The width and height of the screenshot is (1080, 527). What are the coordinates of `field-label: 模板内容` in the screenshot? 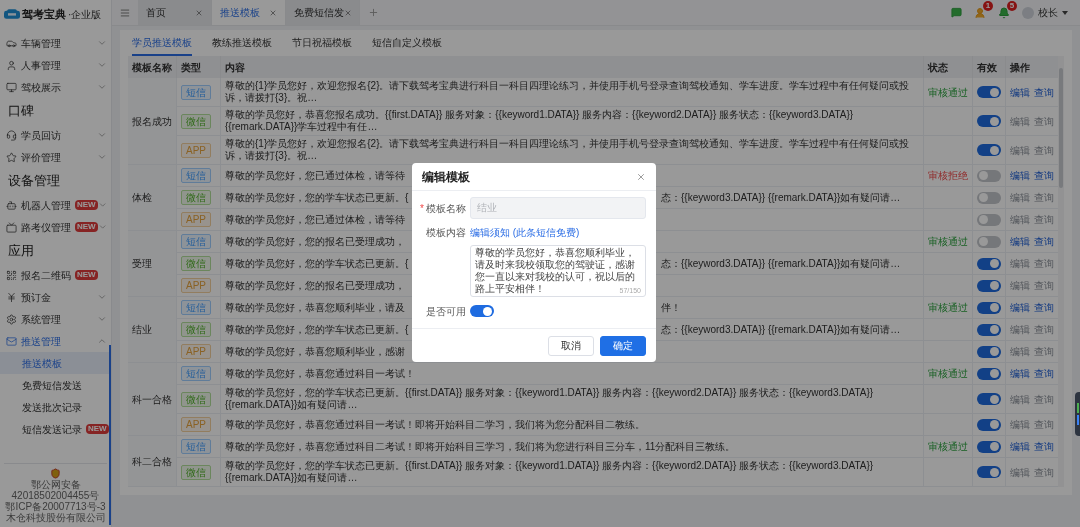 It's located at (446, 232).